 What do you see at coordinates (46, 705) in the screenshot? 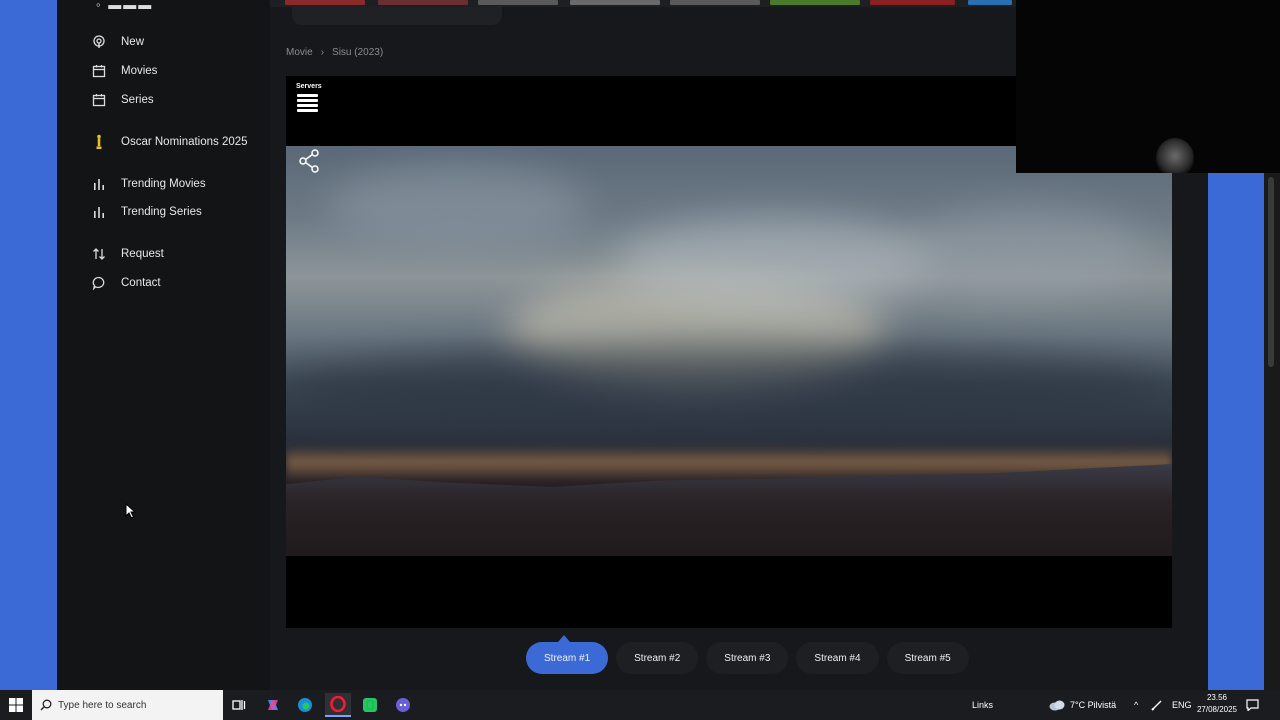
I see `search-icon` at bounding box center [46, 705].